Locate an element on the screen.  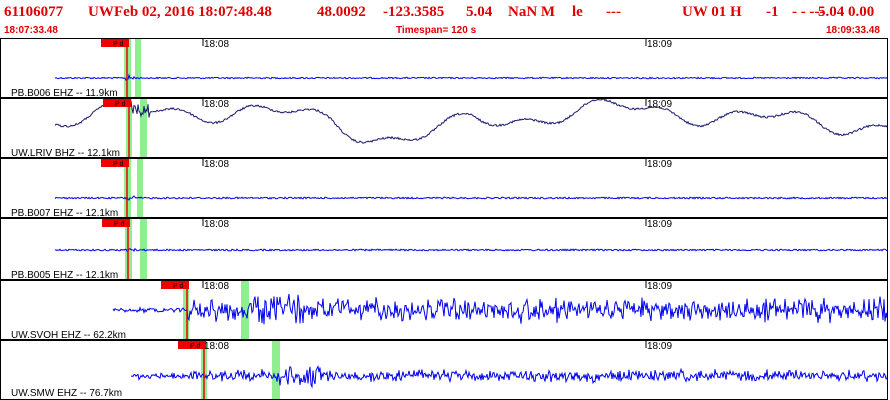
channel-panel: P d 18:08 18:09 UW.LRIV BHZ -- 12.1km is located at coordinates (444, 128).